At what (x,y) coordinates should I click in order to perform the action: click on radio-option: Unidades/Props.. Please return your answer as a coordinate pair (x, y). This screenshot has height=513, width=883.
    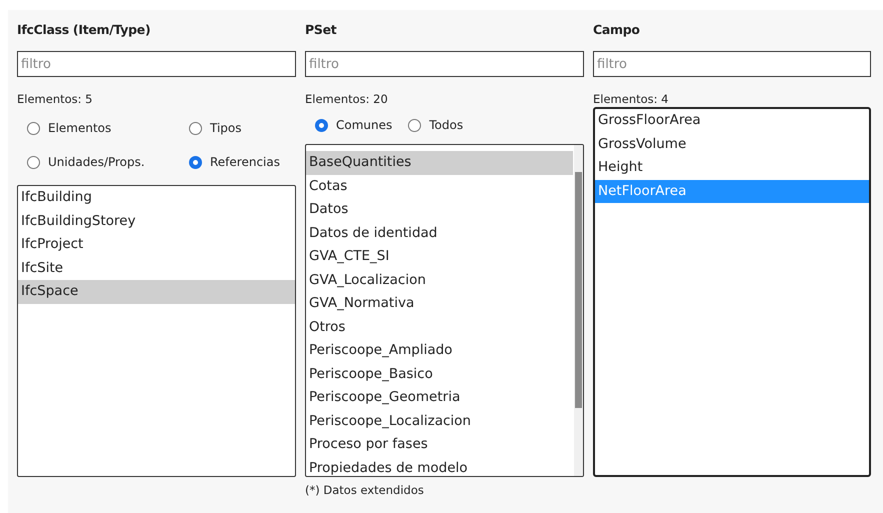
    Looking at the image, I should click on (100, 162).